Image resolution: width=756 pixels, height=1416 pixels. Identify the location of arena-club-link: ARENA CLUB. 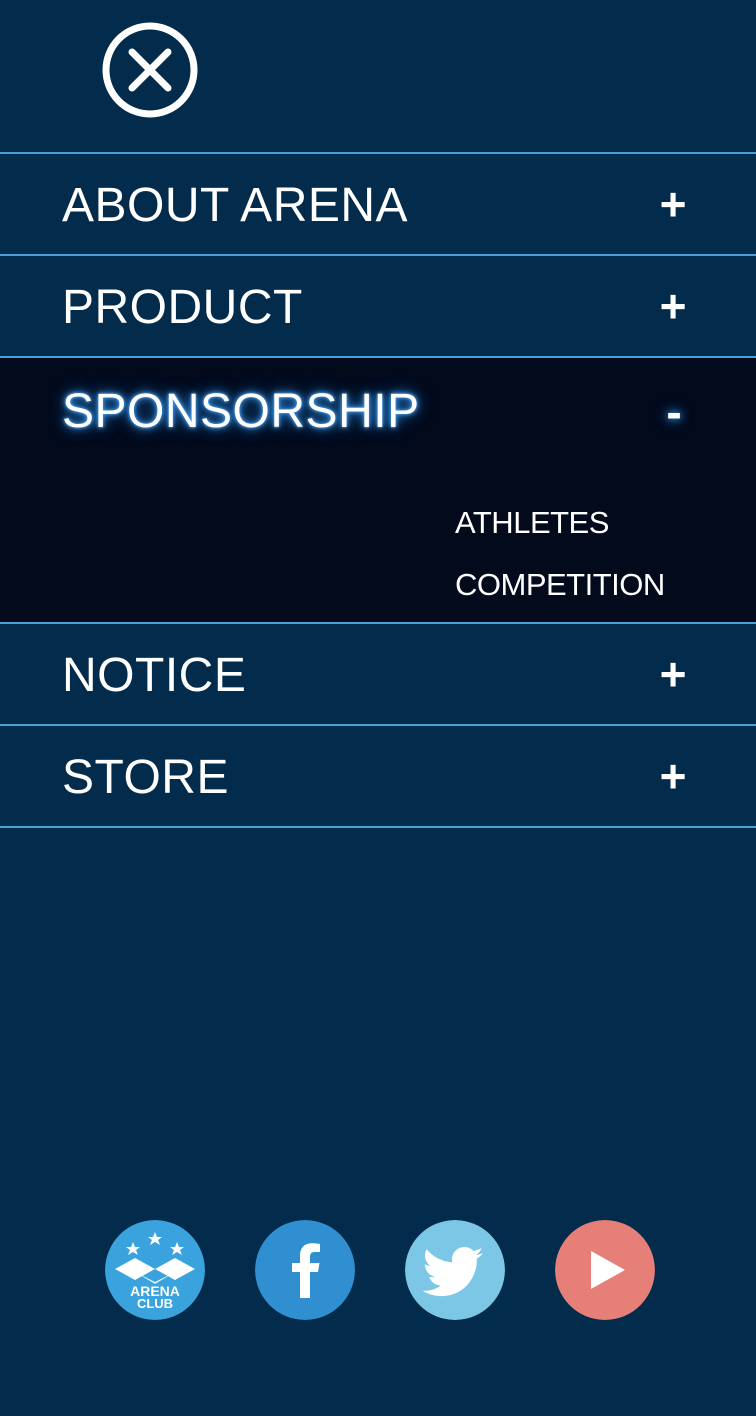
(155, 1270).